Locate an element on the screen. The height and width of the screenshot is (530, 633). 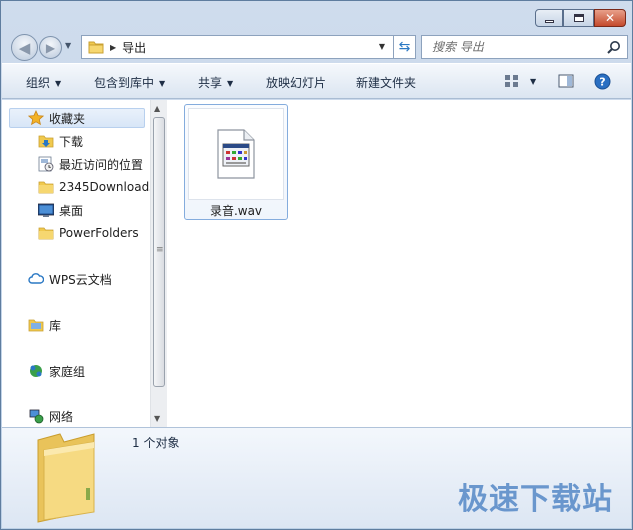
sidebar-item-homegroup: 家庭组 is located at coordinates (56, 371).